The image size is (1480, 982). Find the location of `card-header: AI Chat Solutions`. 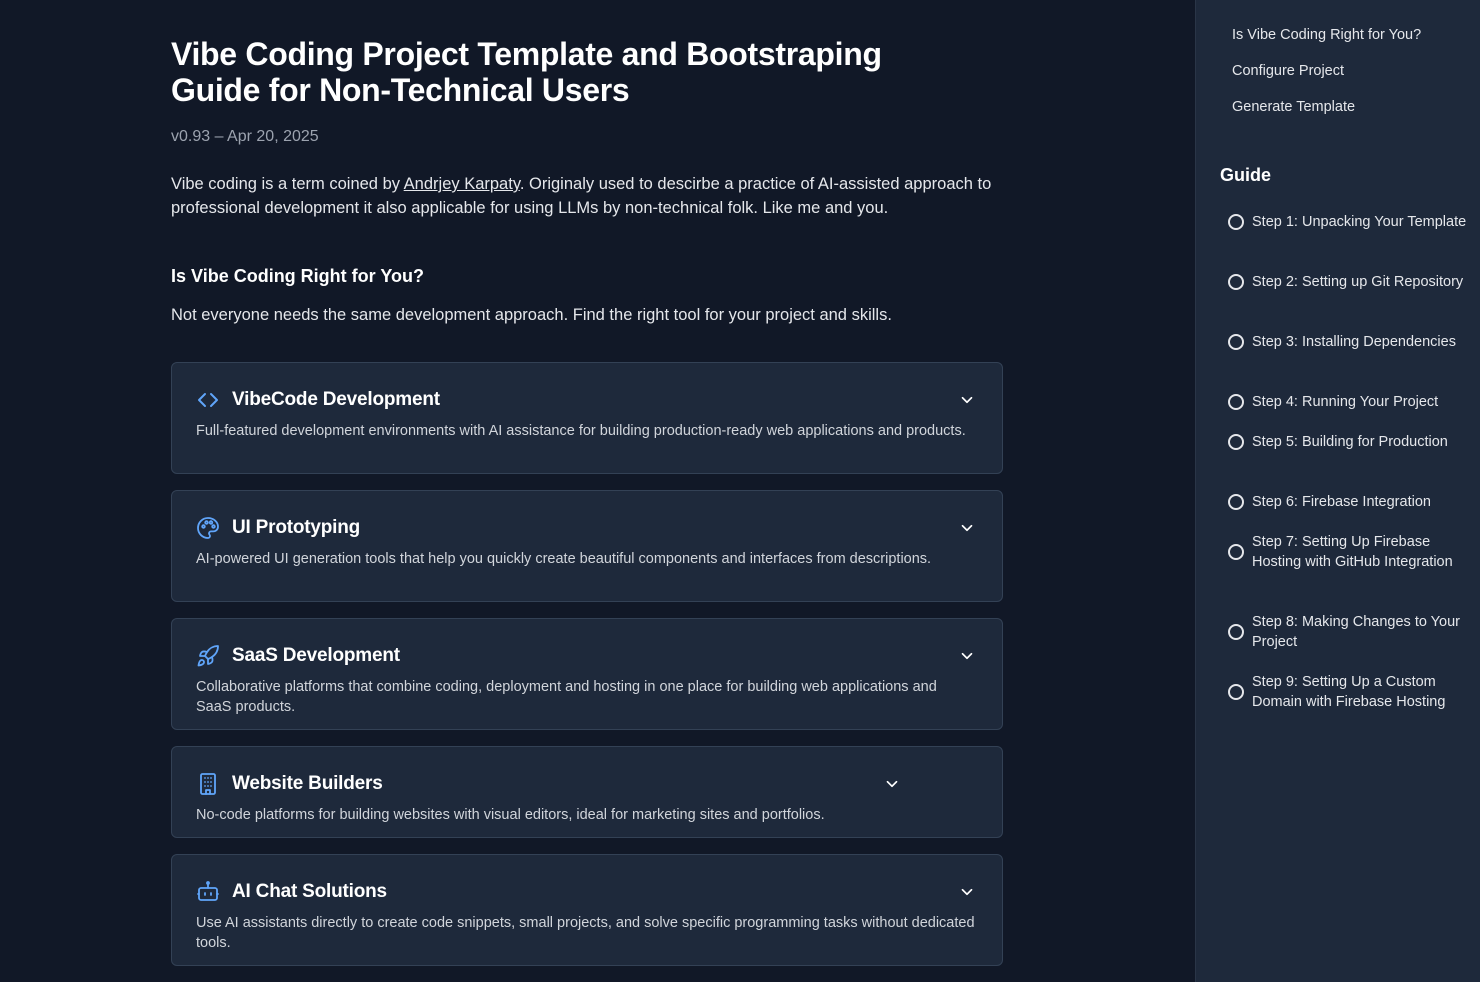

card-header: AI Chat Solutions is located at coordinates (291, 892).